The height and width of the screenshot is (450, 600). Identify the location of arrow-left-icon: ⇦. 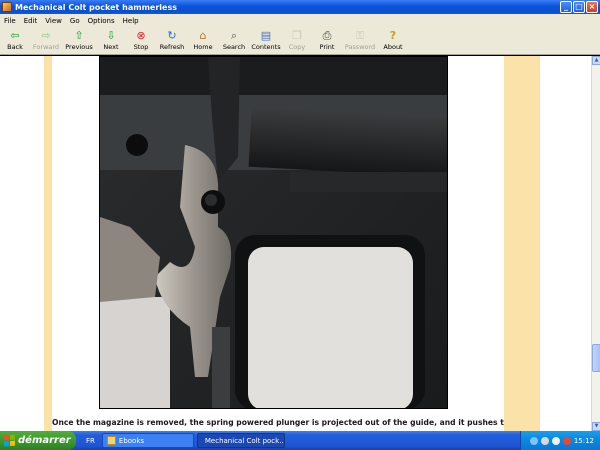
(15, 35).